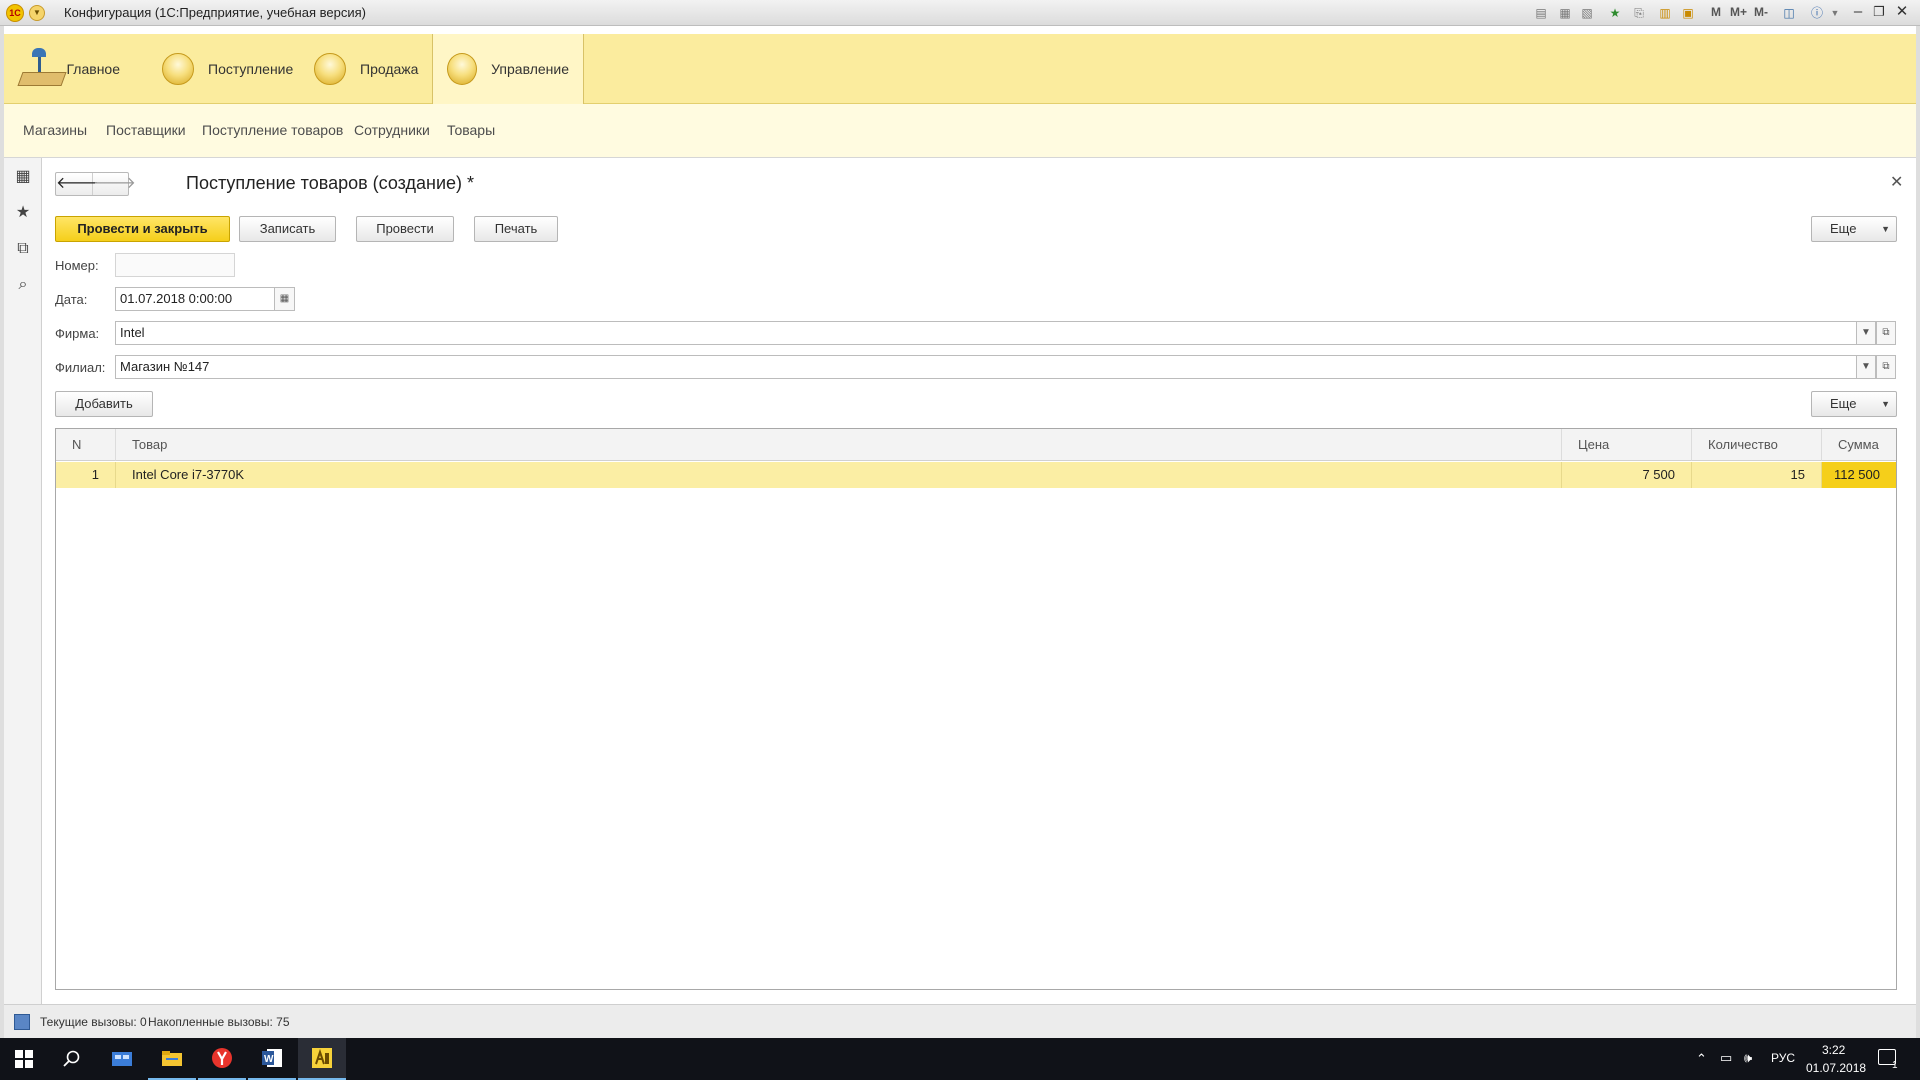 The width and height of the screenshot is (1920, 1080). Describe the element at coordinates (1748, 1058) in the screenshot. I see `volume-icon: 🕪` at that location.